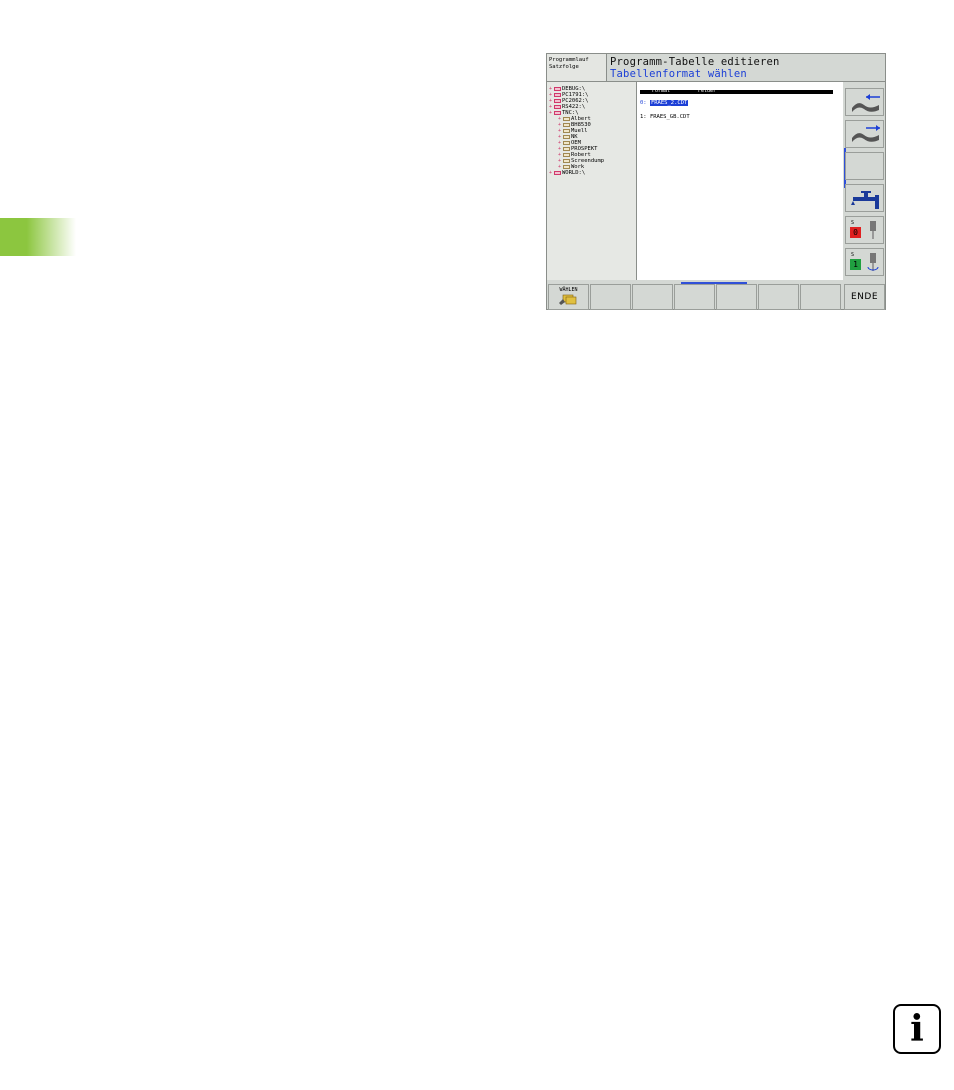 This screenshot has height=1090, width=954. I want to click on row-filename: FRAES_2.CDT, so click(669, 103).